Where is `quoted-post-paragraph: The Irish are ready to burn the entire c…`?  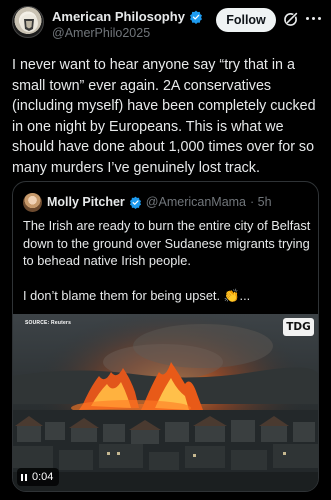
quoted-post-paragraph: The Irish are ready to burn the entire c… is located at coordinates (167, 243).